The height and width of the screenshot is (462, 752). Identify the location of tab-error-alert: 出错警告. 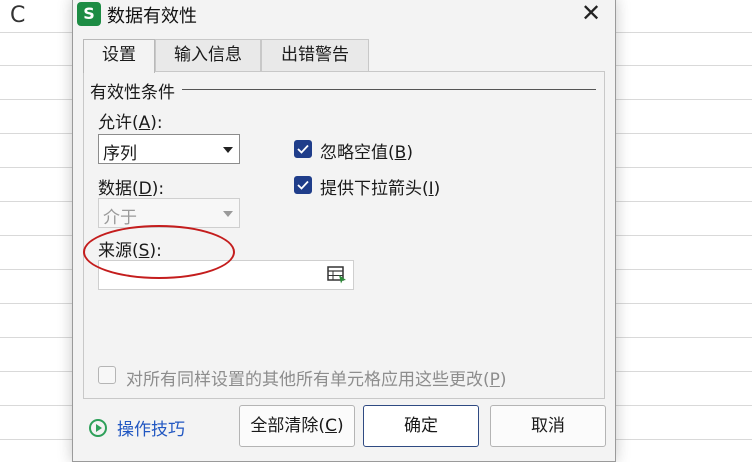
(315, 55).